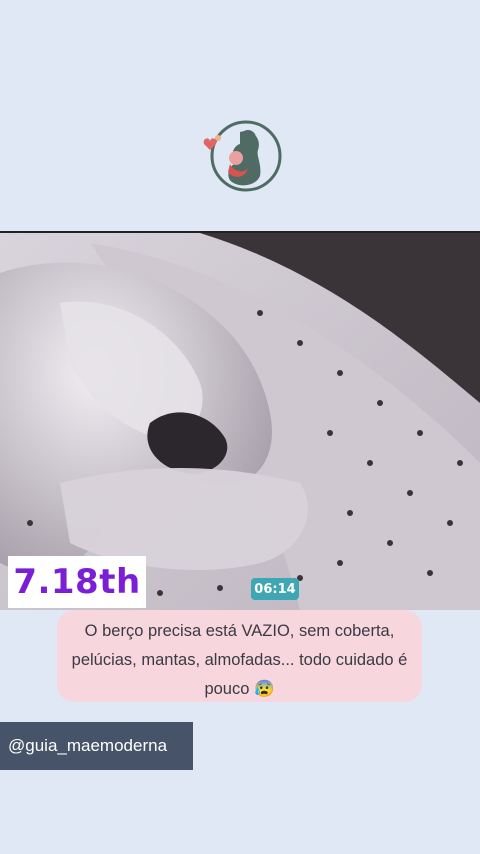 The image size is (480, 854). I want to click on date-badge: 7.18th, so click(77, 582).